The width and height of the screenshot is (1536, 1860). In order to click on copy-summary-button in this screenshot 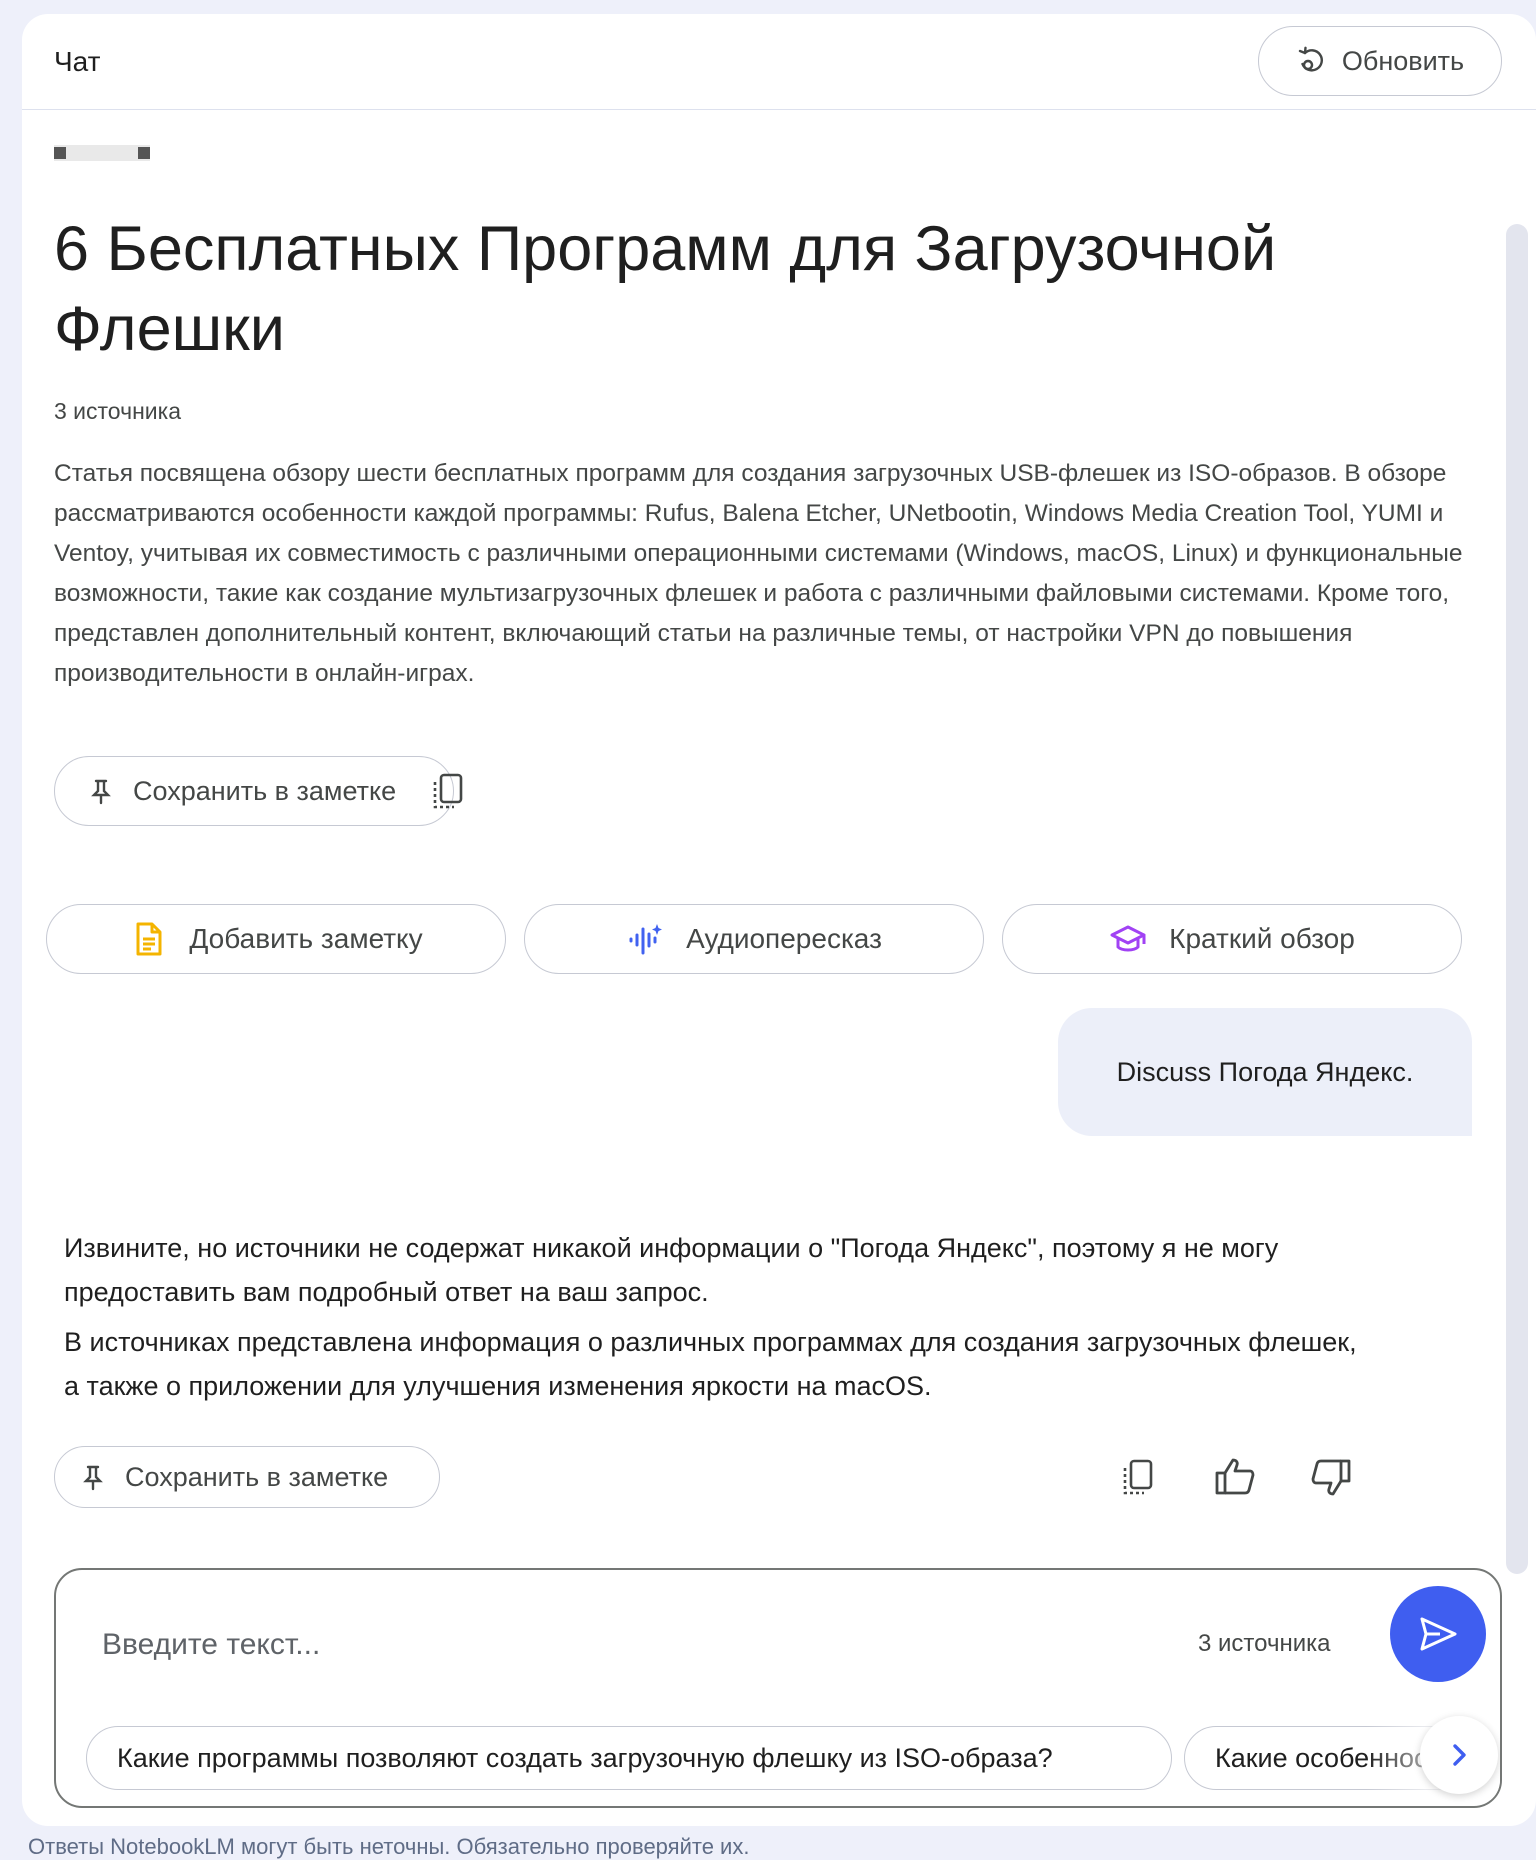, I will do `click(449, 791)`.